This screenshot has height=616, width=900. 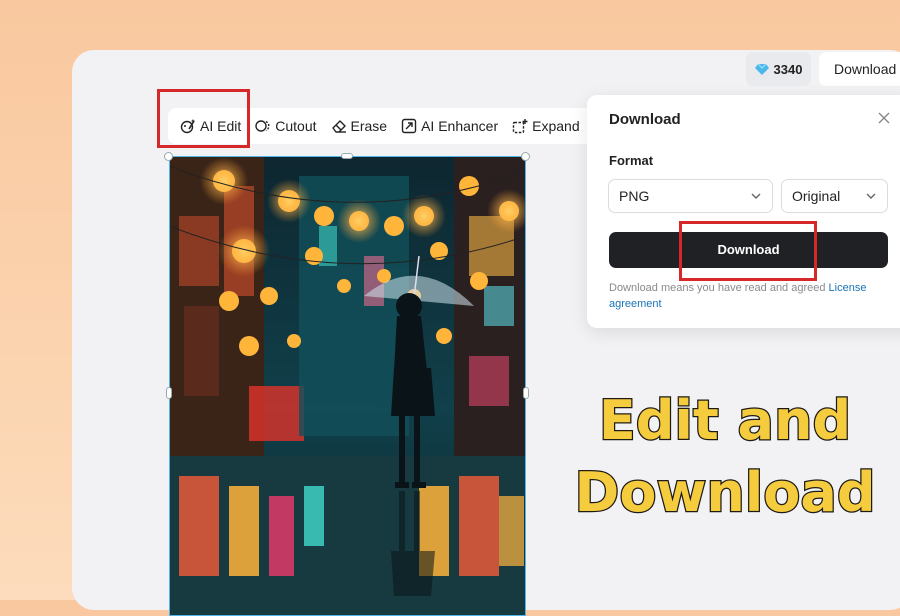 What do you see at coordinates (262, 126) in the screenshot?
I see `cutout-icon` at bounding box center [262, 126].